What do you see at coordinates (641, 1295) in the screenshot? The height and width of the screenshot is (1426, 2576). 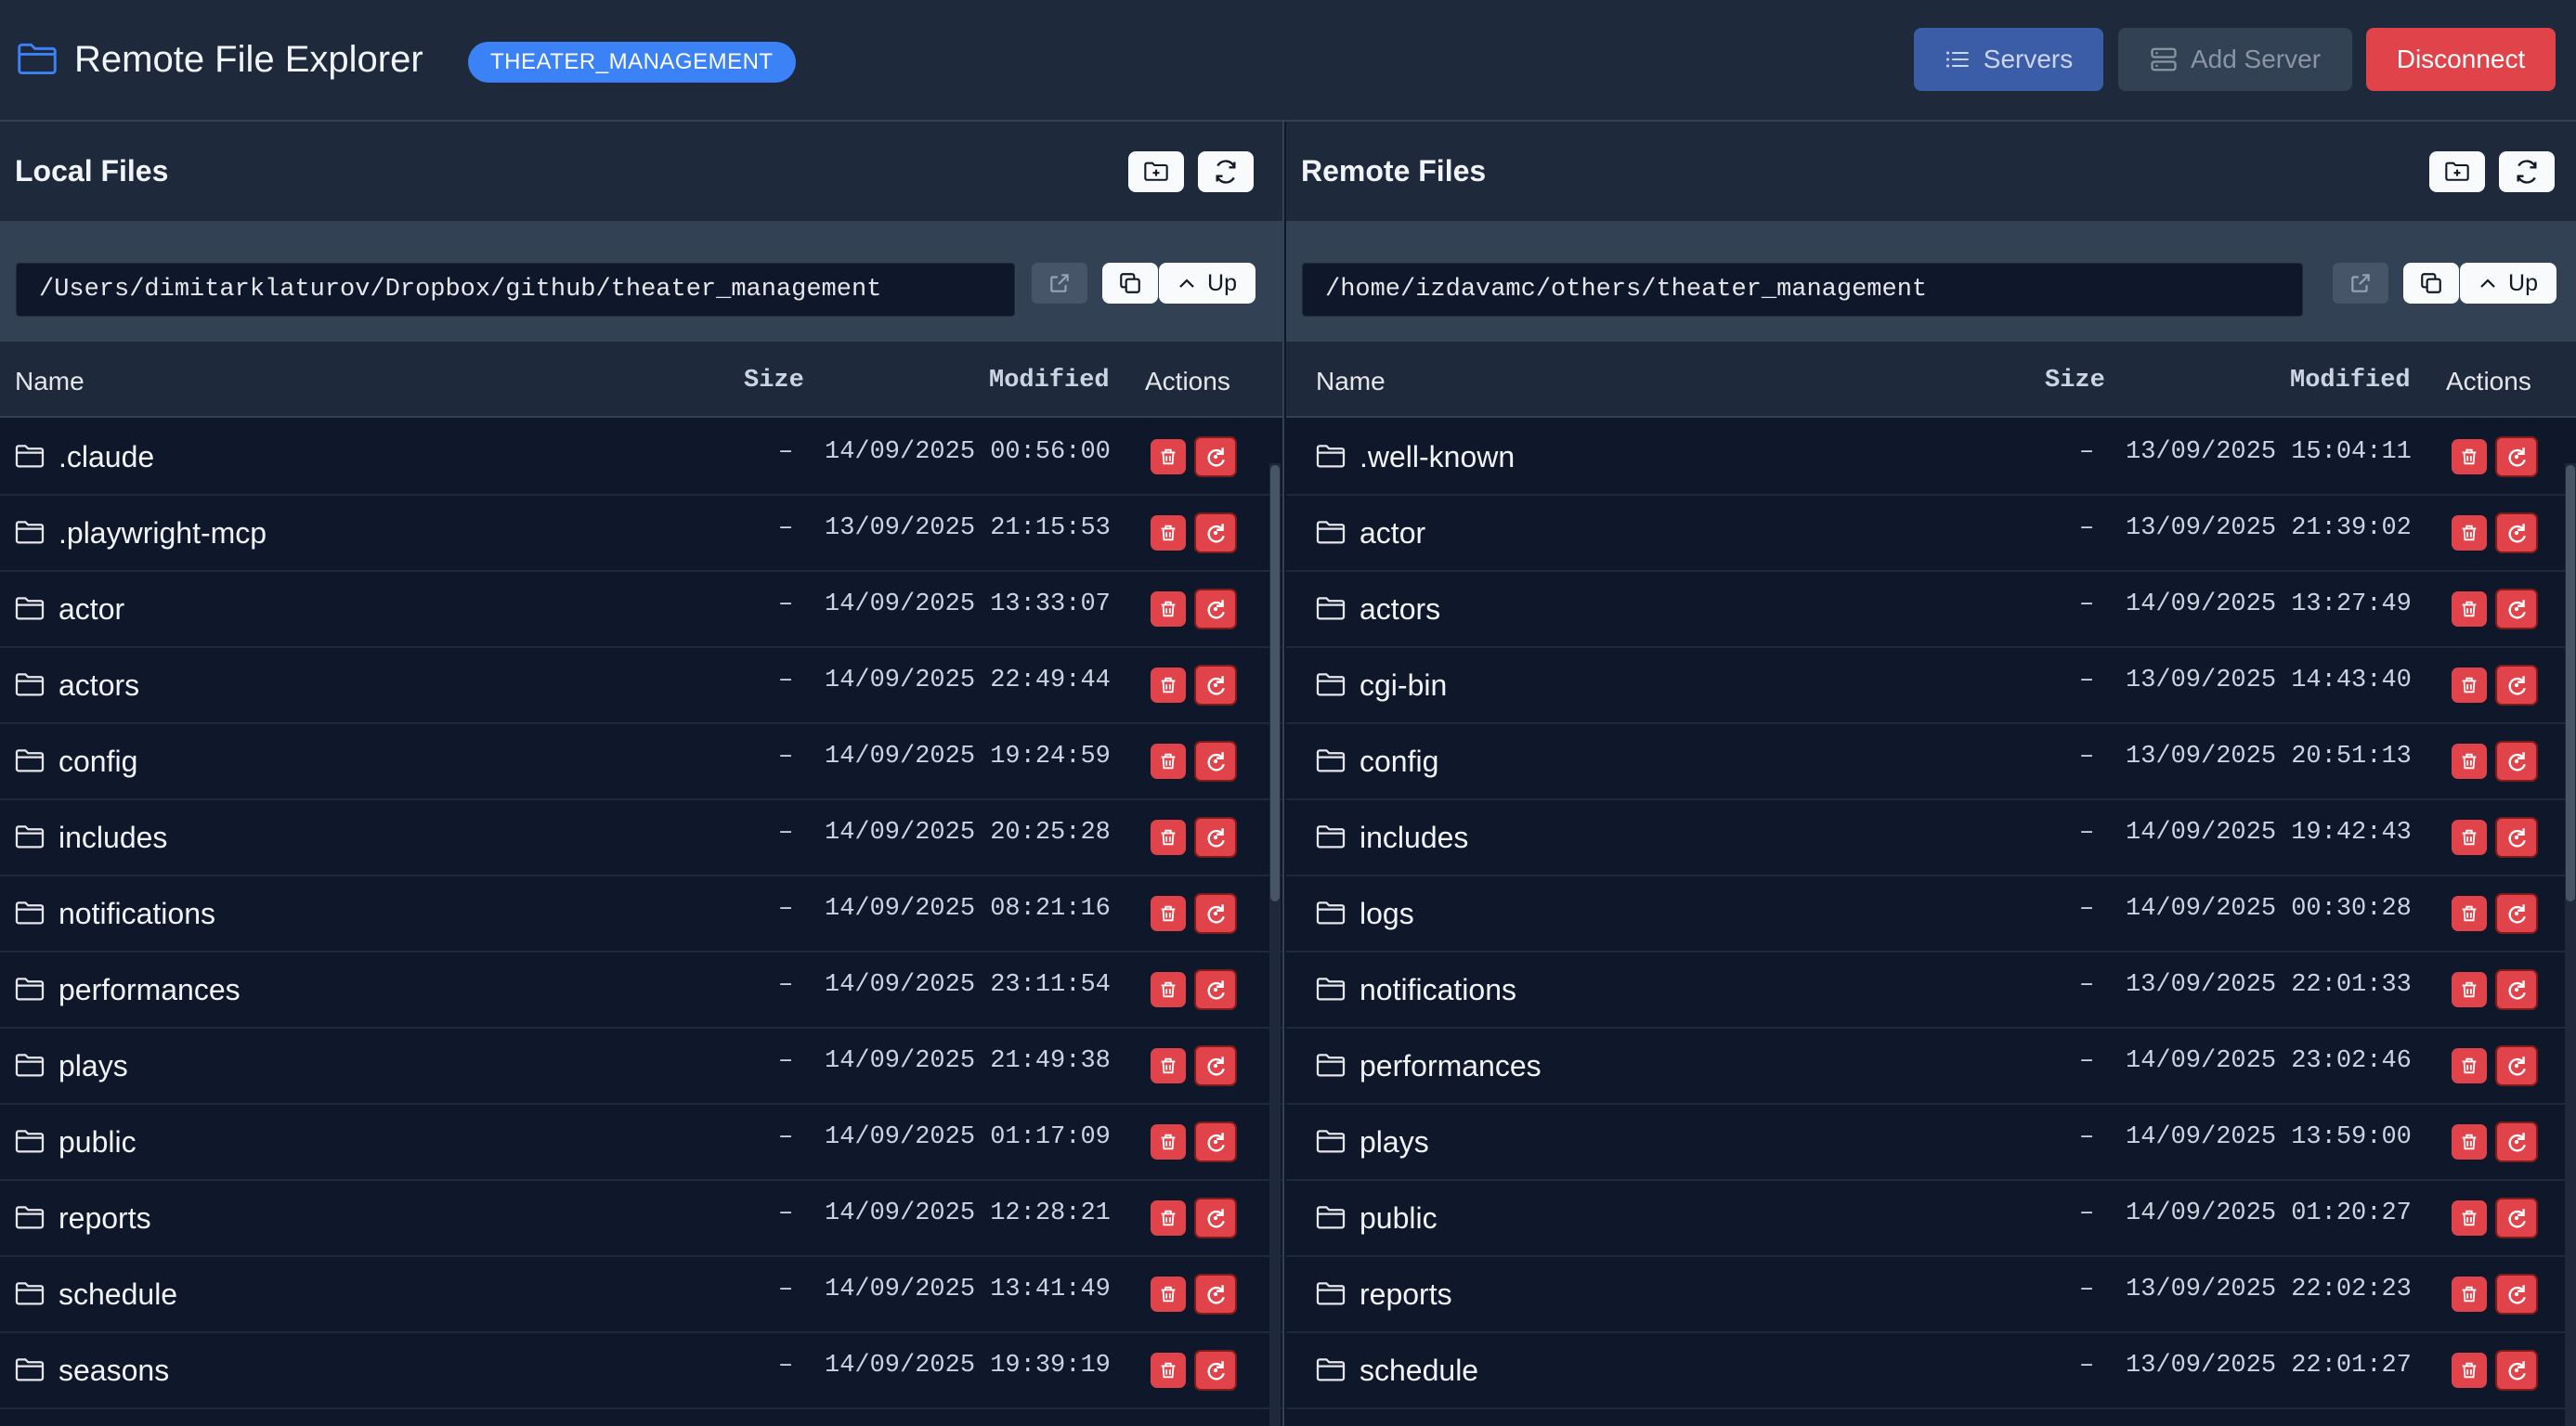 I see `table-row: schedule – 14/09/2025 13:41:49` at bounding box center [641, 1295].